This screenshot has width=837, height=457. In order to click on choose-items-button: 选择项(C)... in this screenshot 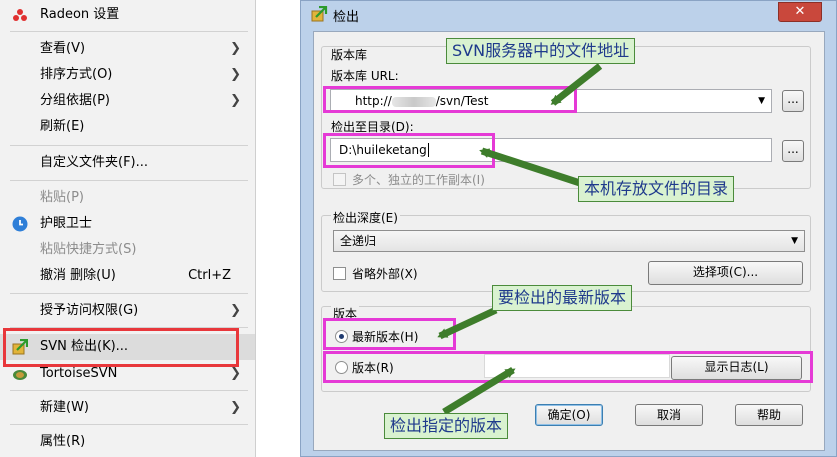, I will do `click(725, 273)`.